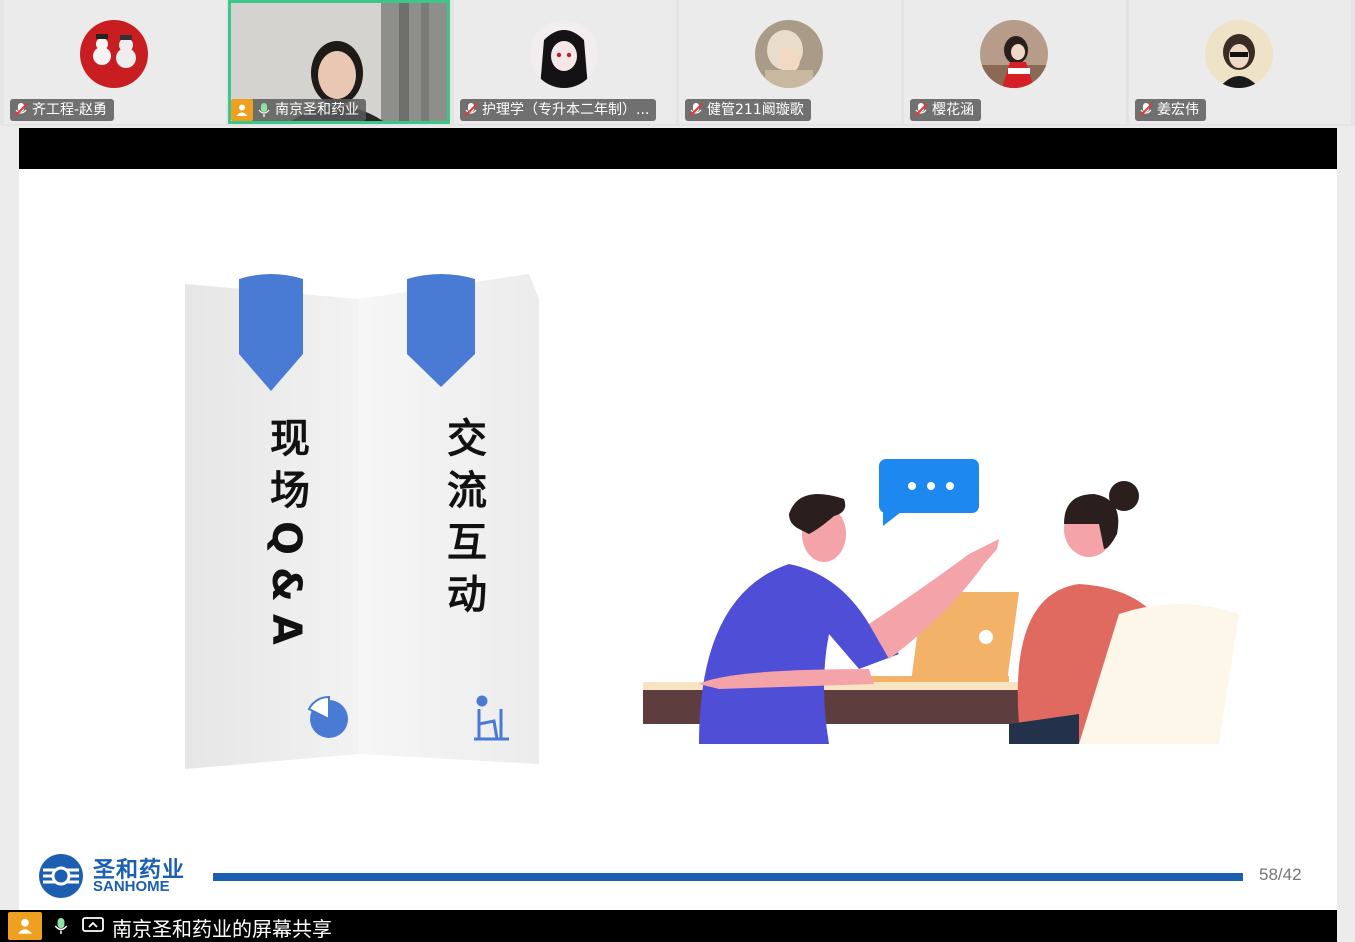  What do you see at coordinates (953, 110) in the screenshot?
I see `participant-name: 樱花涵` at bounding box center [953, 110].